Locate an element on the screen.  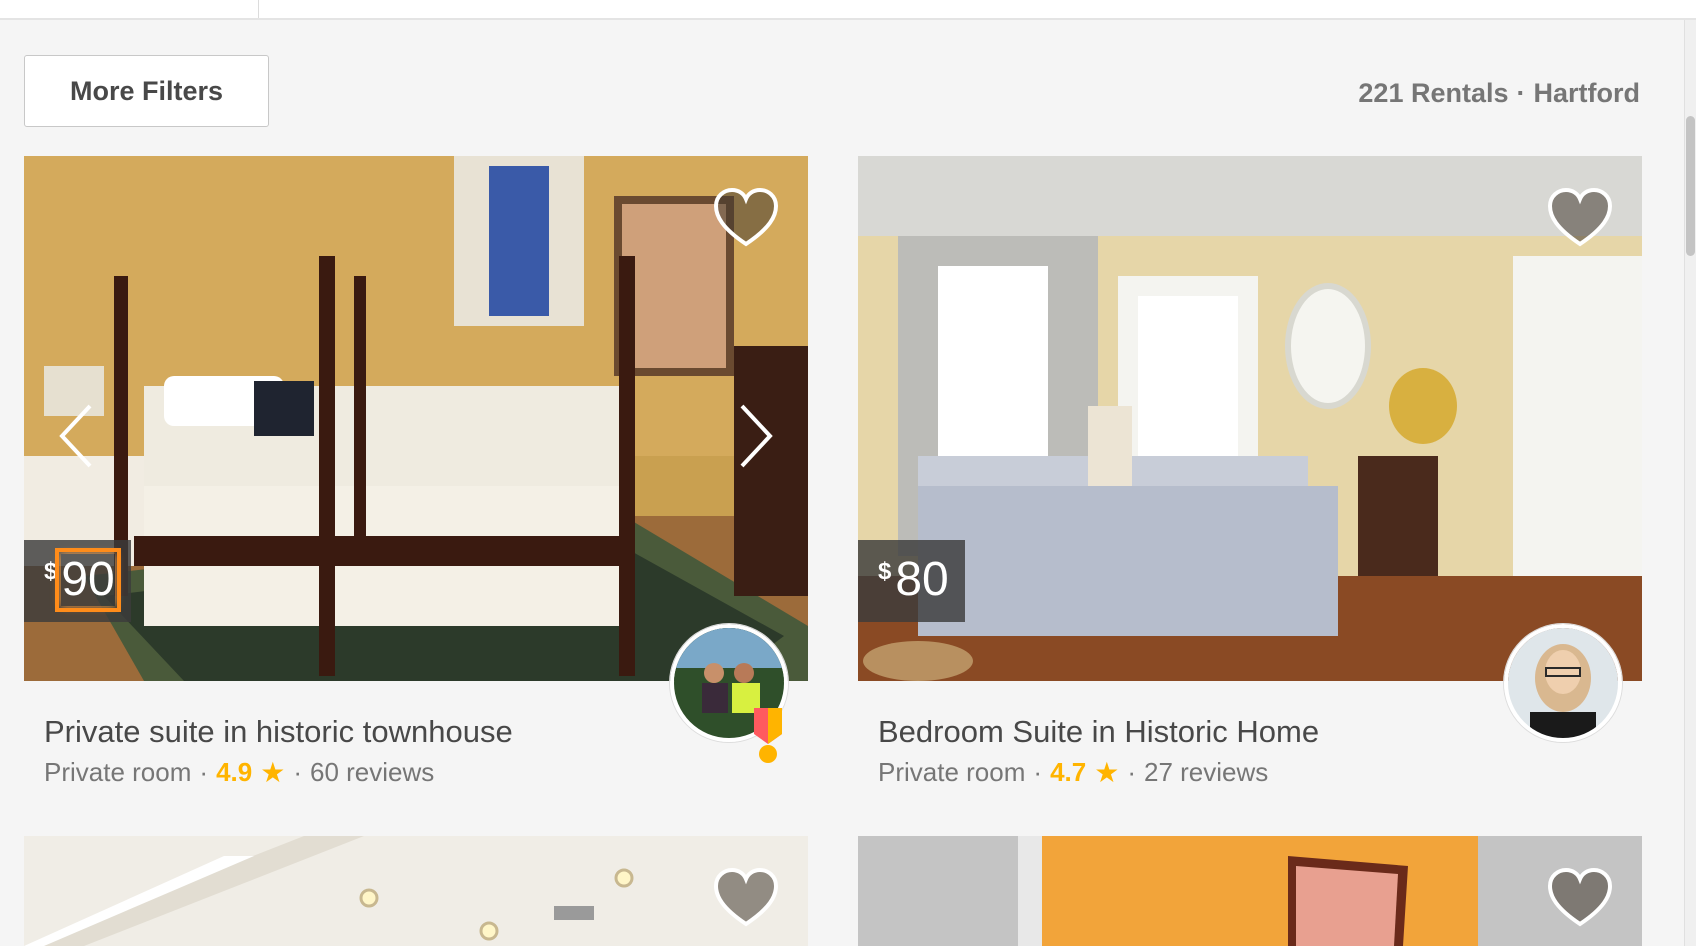
chevron-right-icon is located at coordinates (753, 436).